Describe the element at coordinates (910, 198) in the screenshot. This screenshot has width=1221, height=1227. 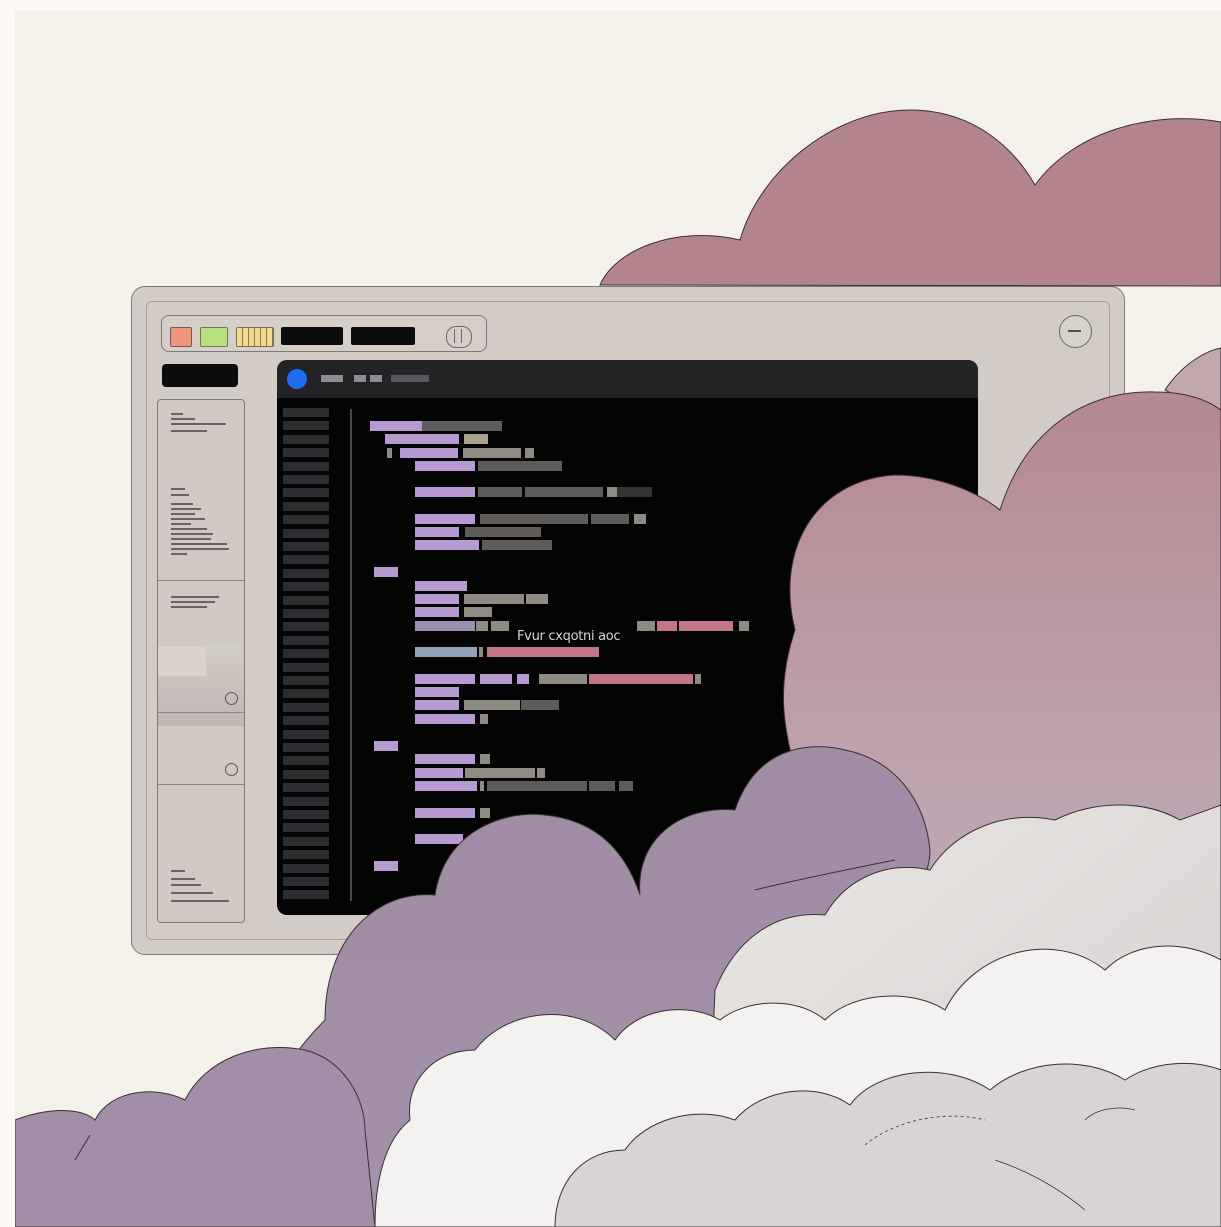
I see `back-rose-cloud` at that location.